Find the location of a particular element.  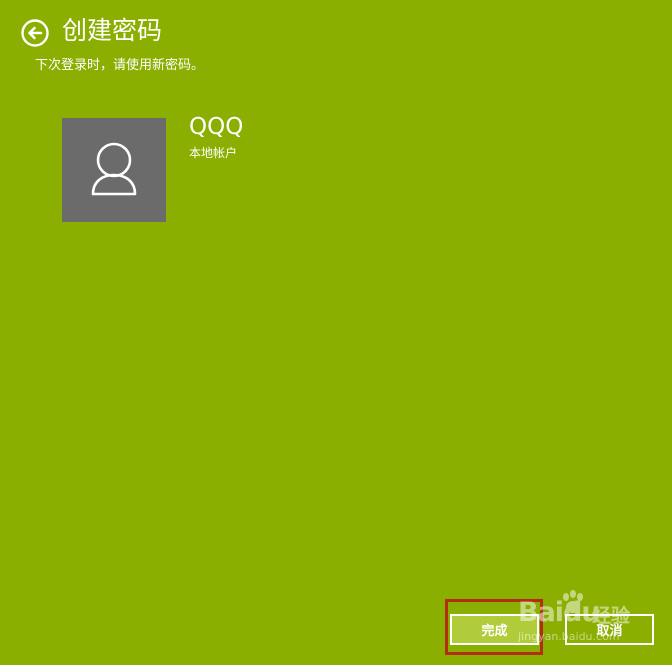

account-type: 本地帐户 is located at coordinates (213, 153).